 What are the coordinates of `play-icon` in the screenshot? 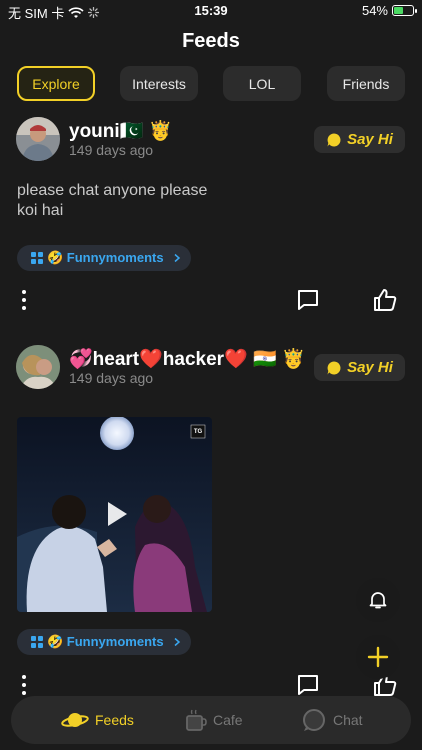 It's located at (116, 514).